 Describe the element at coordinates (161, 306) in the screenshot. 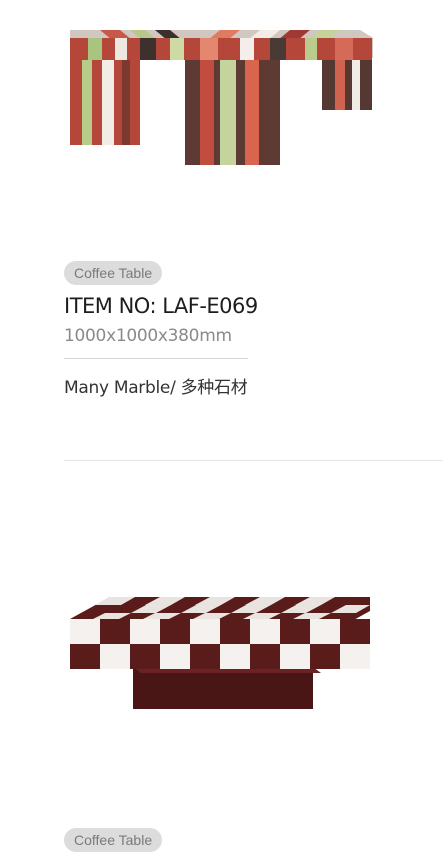

I see `item-number: ITEM NO: LAF-E069` at that location.